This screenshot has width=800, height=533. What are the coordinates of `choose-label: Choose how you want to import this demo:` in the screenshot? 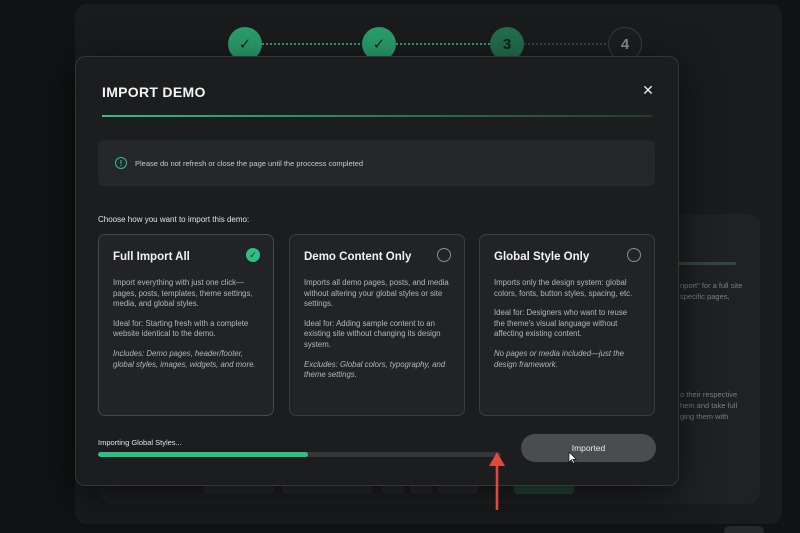 It's located at (174, 219).